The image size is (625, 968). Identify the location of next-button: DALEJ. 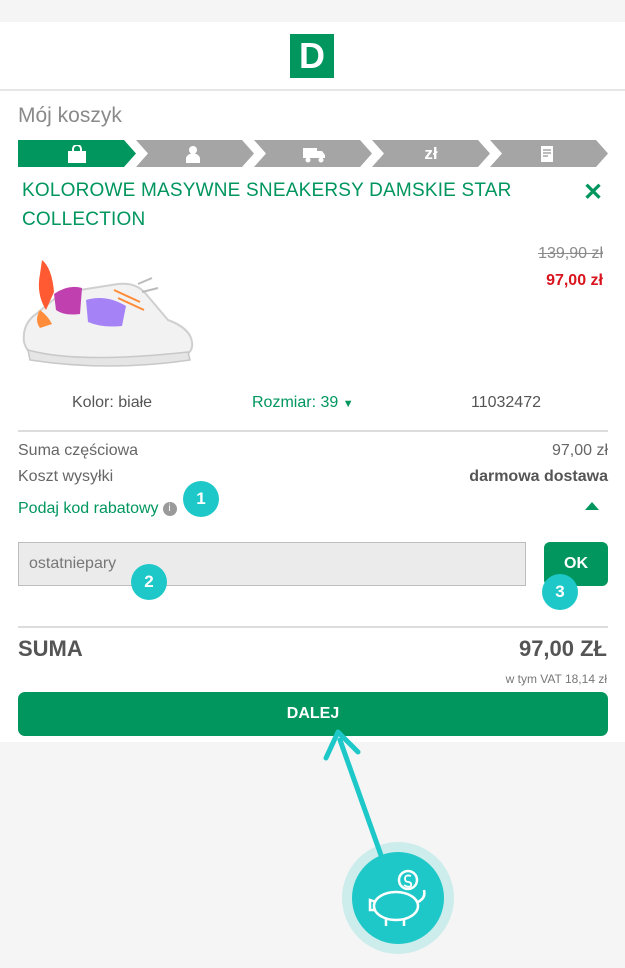
(313, 714).